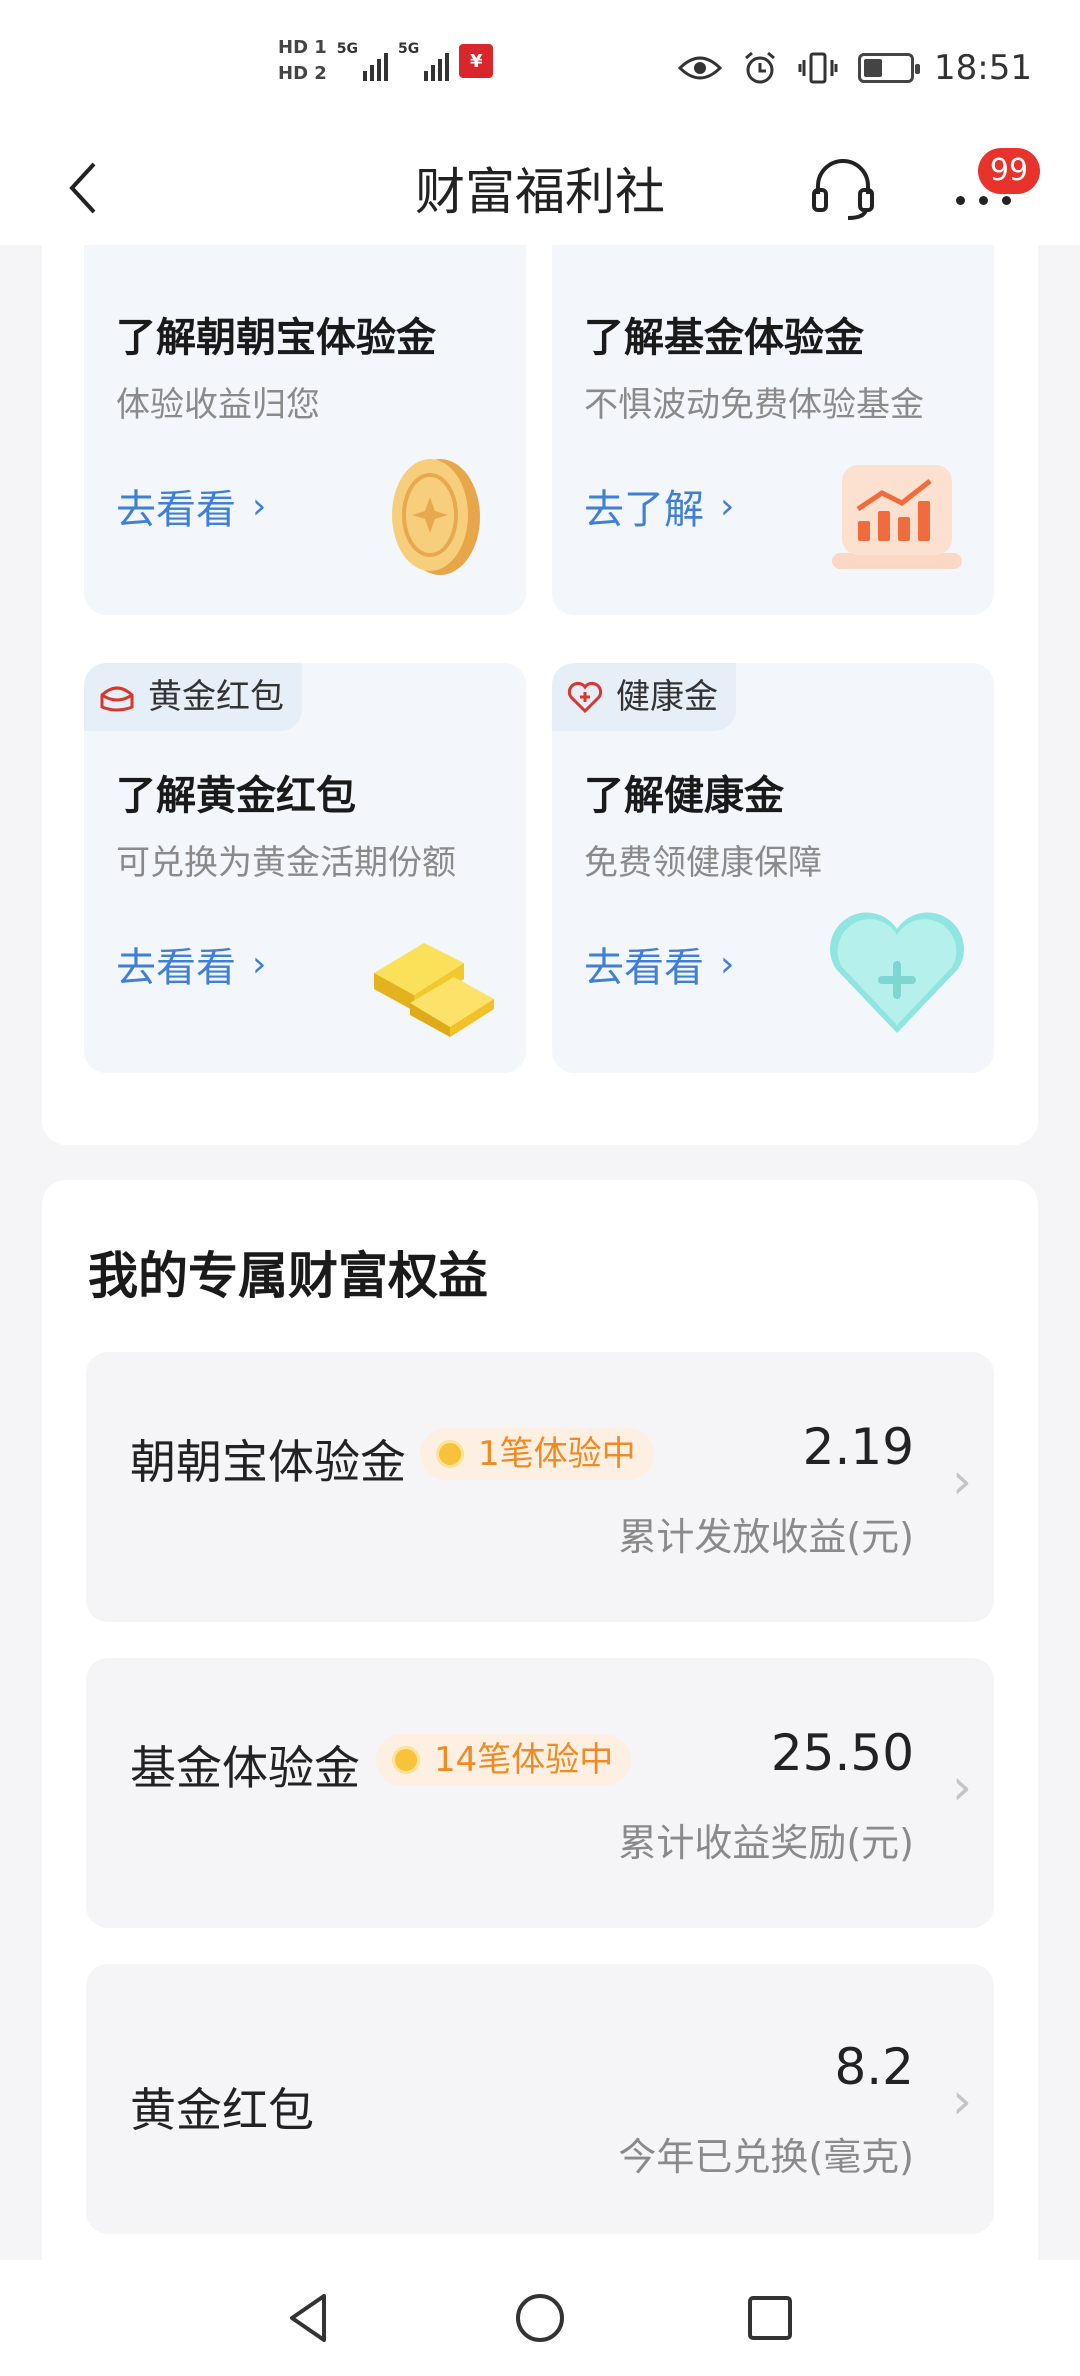 This screenshot has height=2376, width=1080. Describe the element at coordinates (874, 2067) in the screenshot. I see `benefit-value: 8.2` at that location.